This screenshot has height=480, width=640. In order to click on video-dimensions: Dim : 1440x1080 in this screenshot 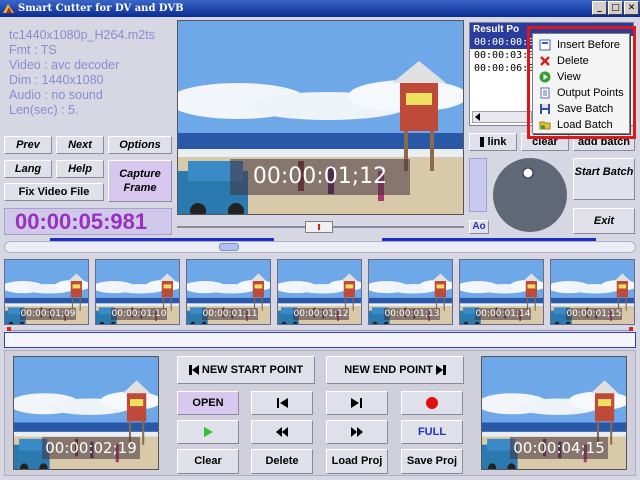, I will do `click(56, 80)`.